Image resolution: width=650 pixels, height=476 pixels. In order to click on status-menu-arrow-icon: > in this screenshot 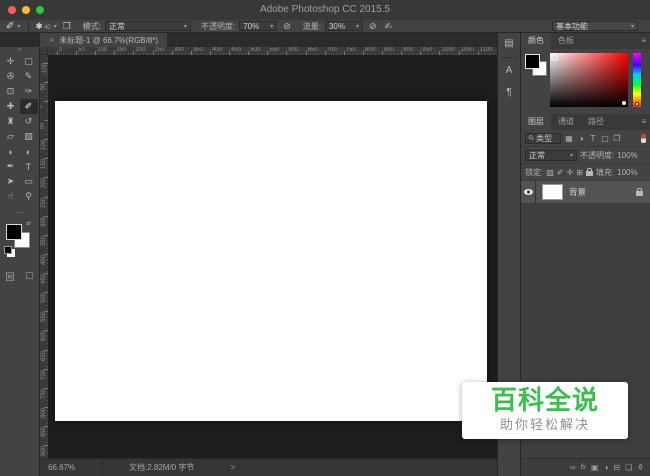, I will do `click(232, 467)`.